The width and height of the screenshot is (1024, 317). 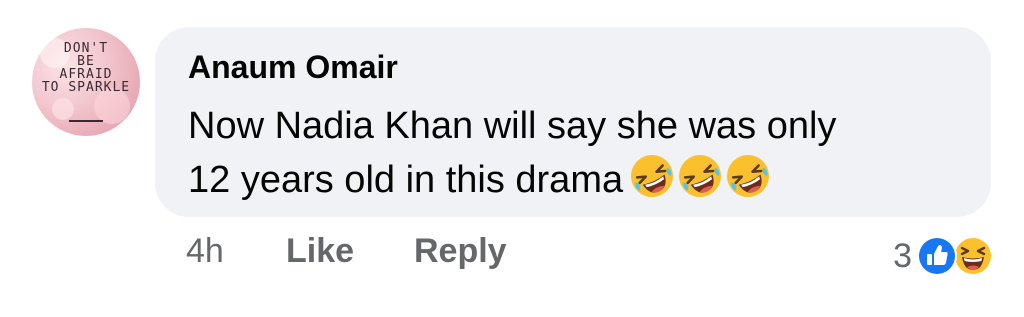 I want to click on like-button: Like, so click(x=320, y=251).